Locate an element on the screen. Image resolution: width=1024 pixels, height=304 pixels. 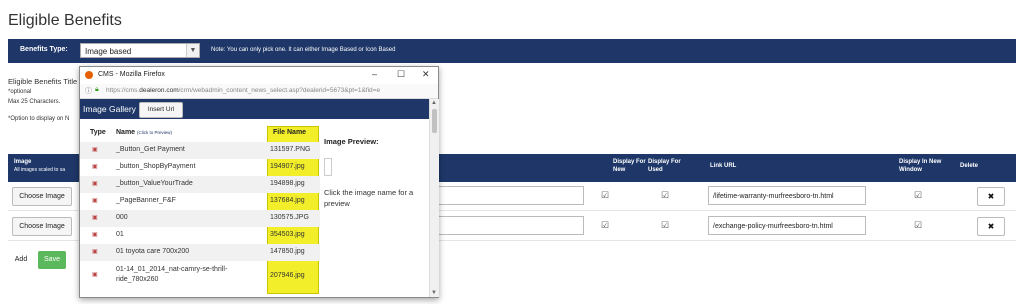
header-display-new-window: Display In New Window is located at coordinates (920, 166).